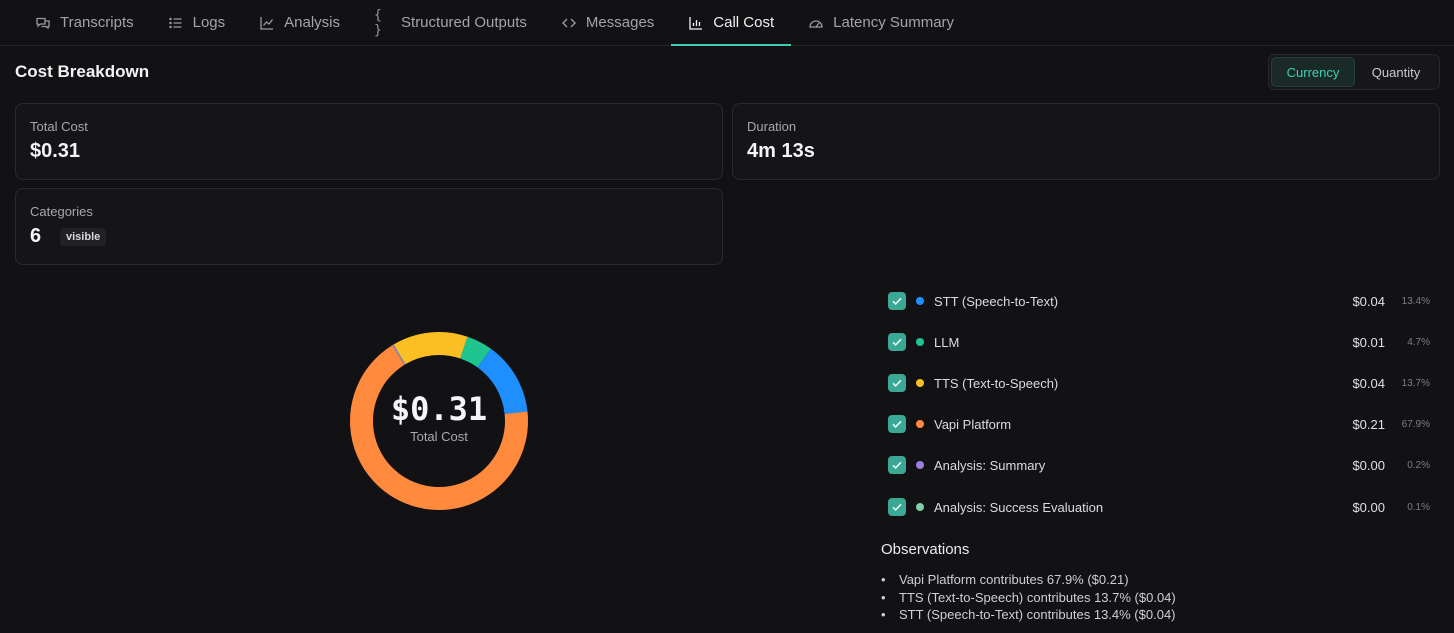 The height and width of the screenshot is (633, 1454). Describe the element at coordinates (744, 22) in the screenshot. I see `tab-label: Call Cost` at that location.